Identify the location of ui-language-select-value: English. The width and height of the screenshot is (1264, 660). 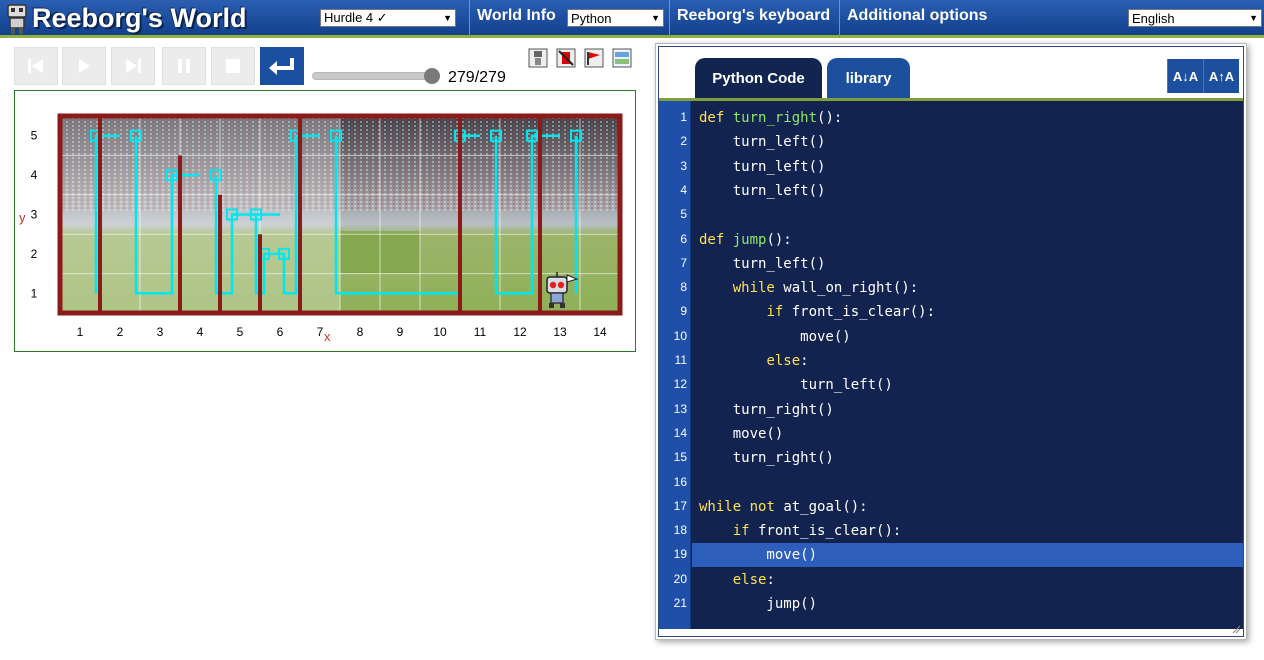
(1153, 18).